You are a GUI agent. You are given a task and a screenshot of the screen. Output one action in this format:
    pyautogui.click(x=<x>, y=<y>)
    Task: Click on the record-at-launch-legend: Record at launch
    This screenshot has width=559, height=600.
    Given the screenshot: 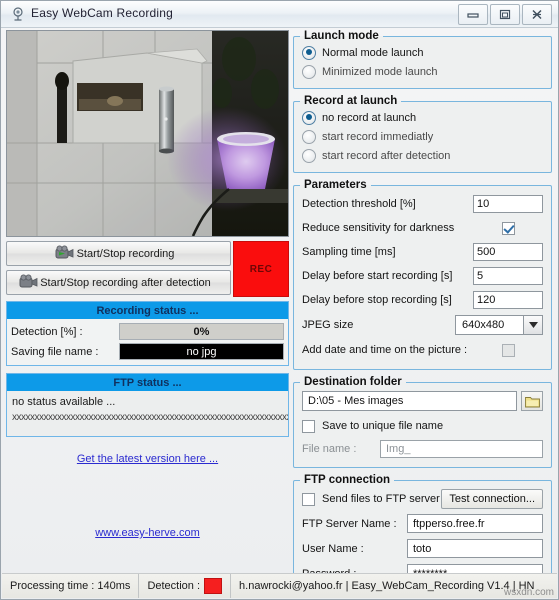 What is the action you would take?
    pyautogui.click(x=351, y=101)
    